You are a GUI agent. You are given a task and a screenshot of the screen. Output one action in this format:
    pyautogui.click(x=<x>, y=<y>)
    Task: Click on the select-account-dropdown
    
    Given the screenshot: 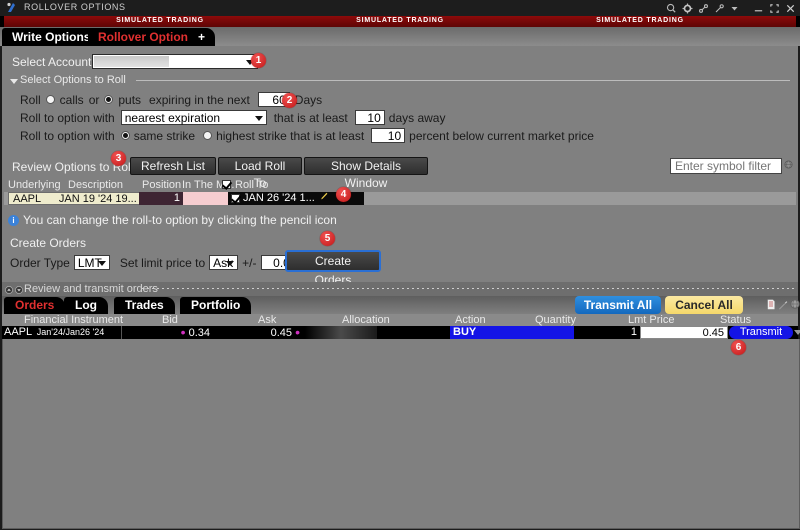 What is the action you would take?
    pyautogui.click(x=175, y=61)
    